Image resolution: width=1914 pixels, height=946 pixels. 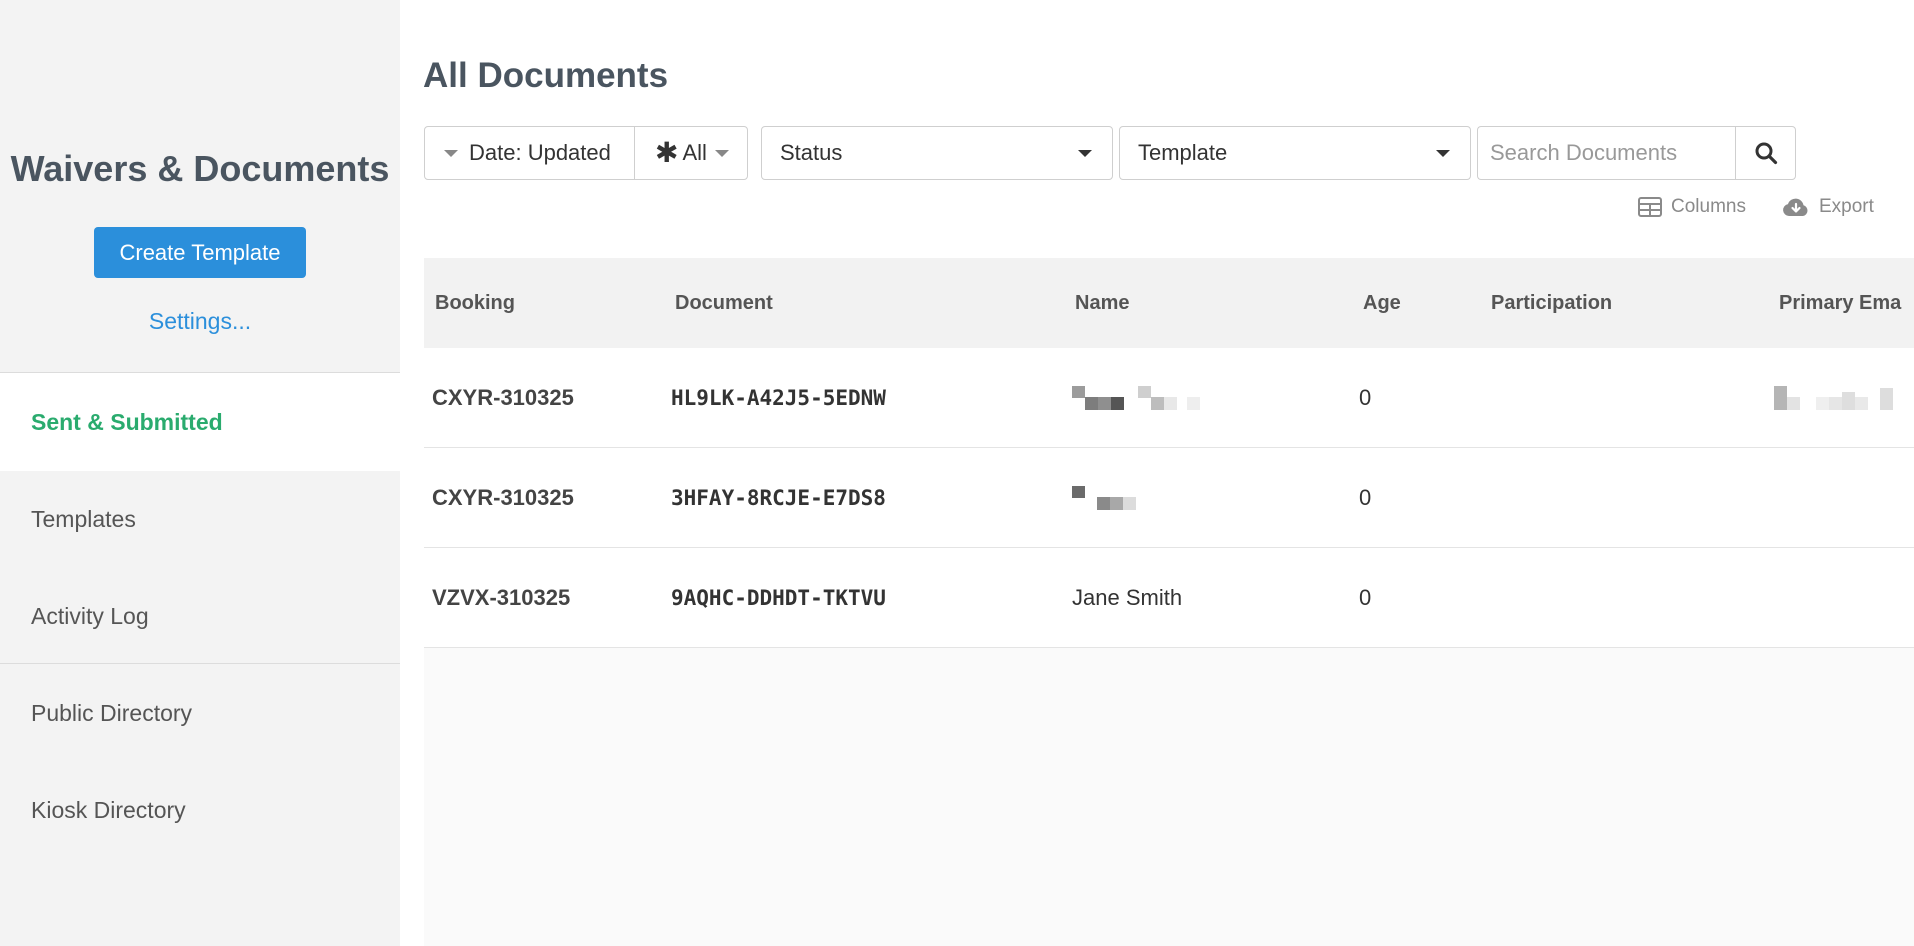 I want to click on column-header-age: Age, so click(x=1382, y=303).